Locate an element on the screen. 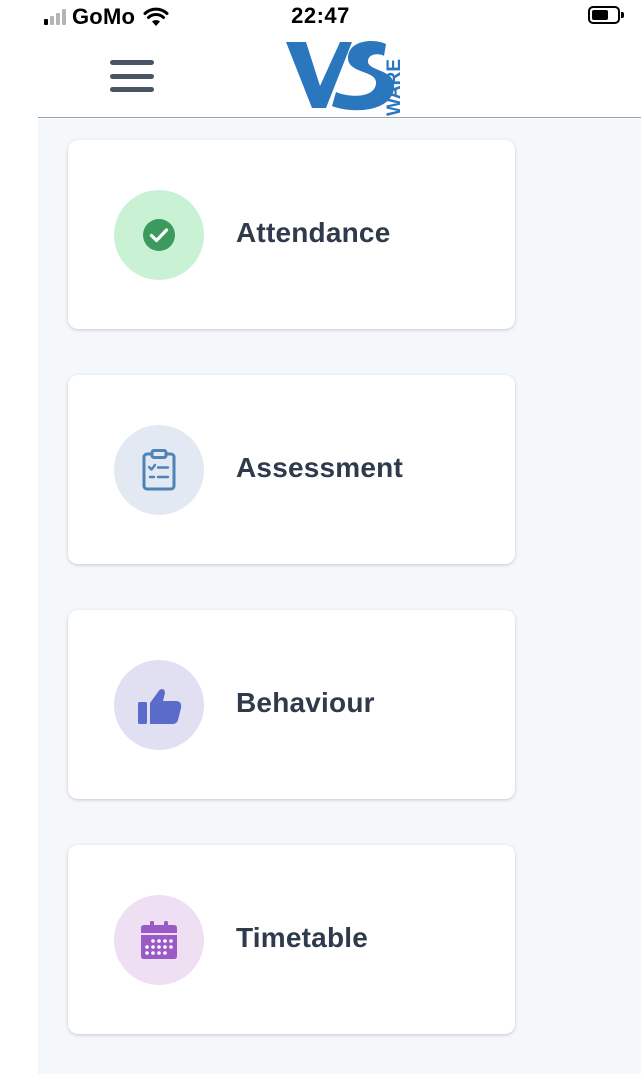 The height and width of the screenshot is (1074, 641). logo-mark-icon is located at coordinates (340, 75).